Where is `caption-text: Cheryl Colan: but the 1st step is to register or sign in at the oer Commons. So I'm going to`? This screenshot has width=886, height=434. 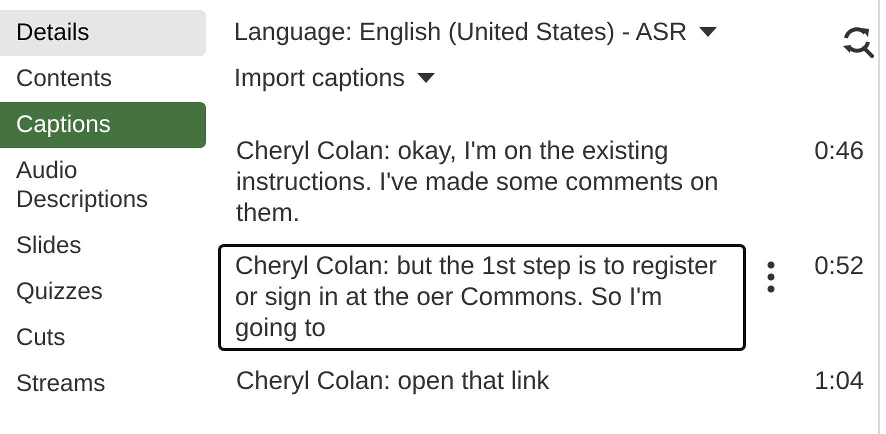
caption-text: Cheryl Colan: but the 1st step is to register or sign in at the oer Commons. So I'm going to is located at coordinates (482, 297).